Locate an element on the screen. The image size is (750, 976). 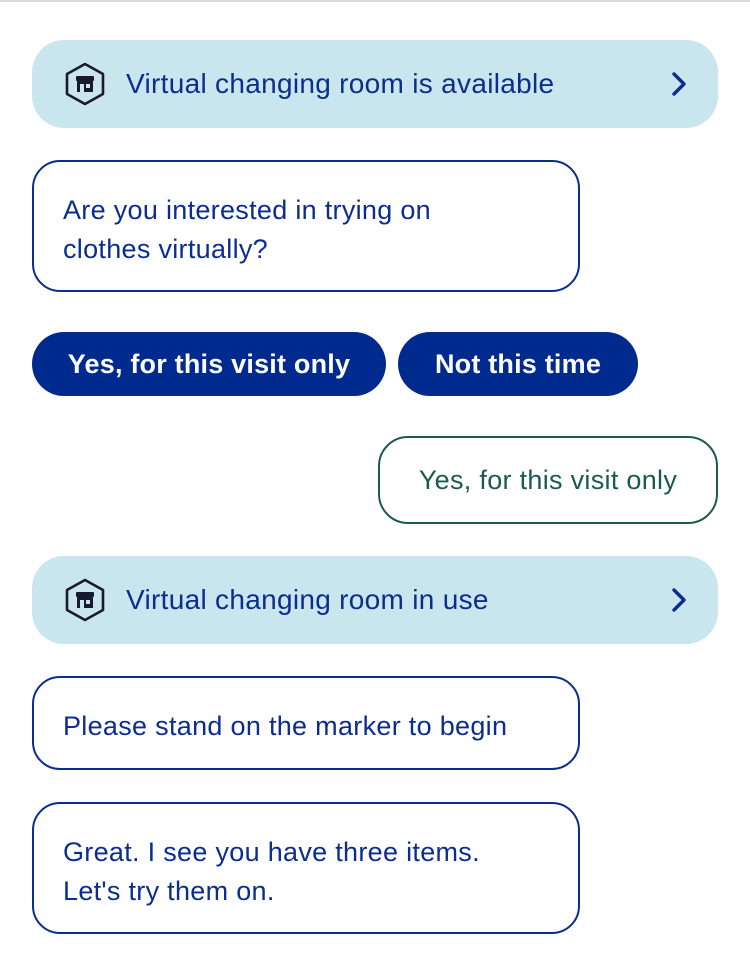
quick-reply-not-this-time-button: Not this time is located at coordinates (518, 364).